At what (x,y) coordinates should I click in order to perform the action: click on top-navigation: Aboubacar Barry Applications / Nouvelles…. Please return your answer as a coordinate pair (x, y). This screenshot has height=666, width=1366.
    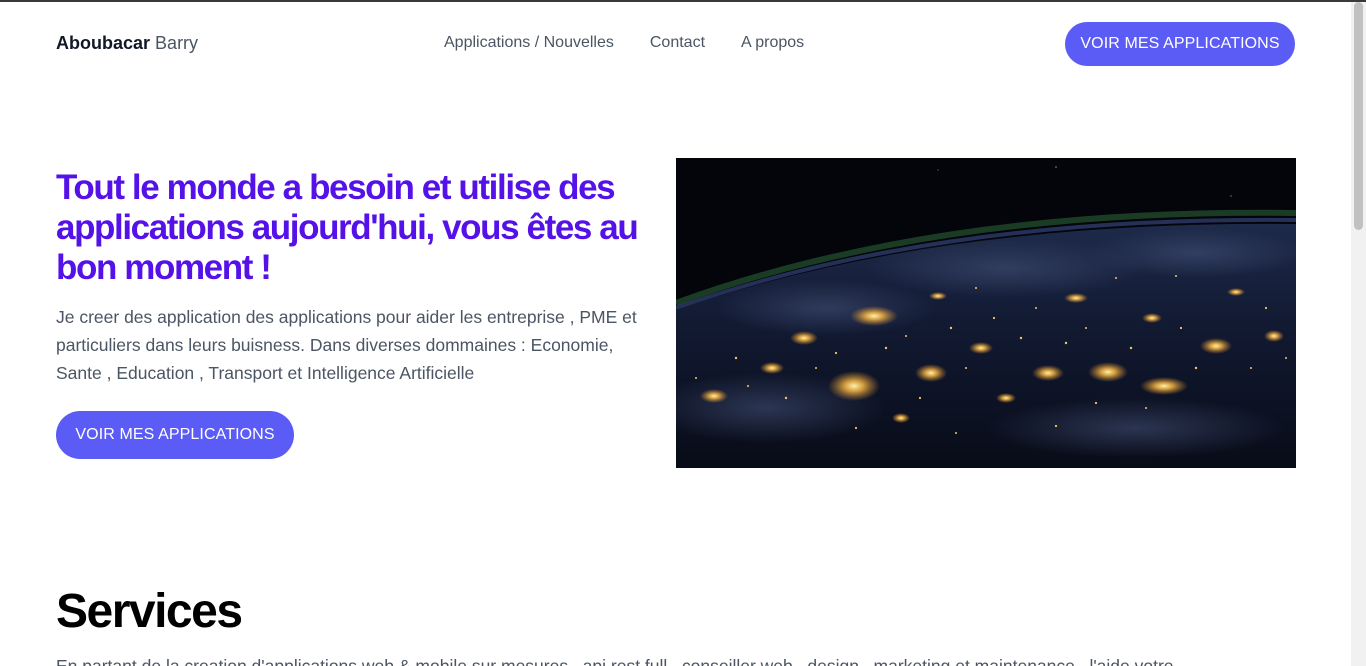
    Looking at the image, I should click on (675, 44).